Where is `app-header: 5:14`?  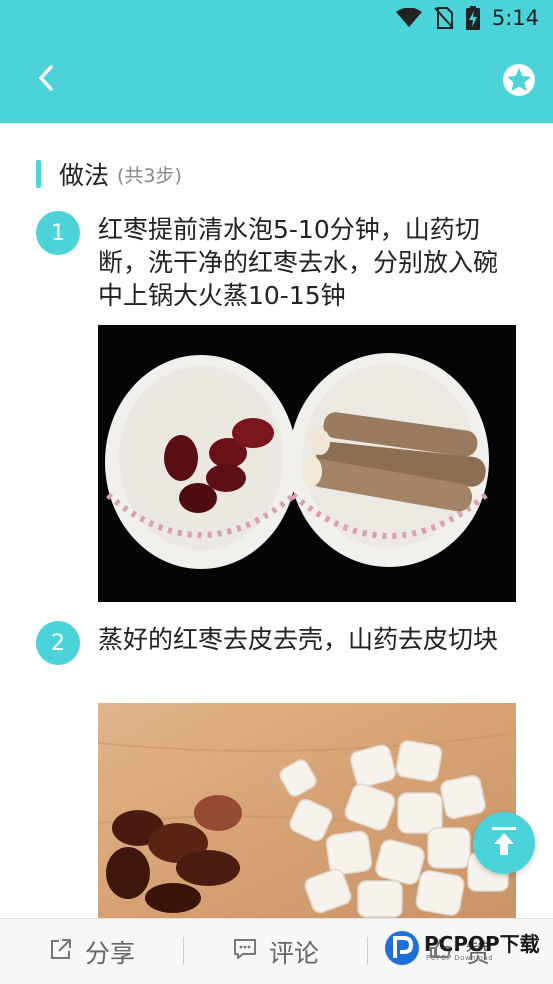
app-header: 5:14 is located at coordinates (276, 61).